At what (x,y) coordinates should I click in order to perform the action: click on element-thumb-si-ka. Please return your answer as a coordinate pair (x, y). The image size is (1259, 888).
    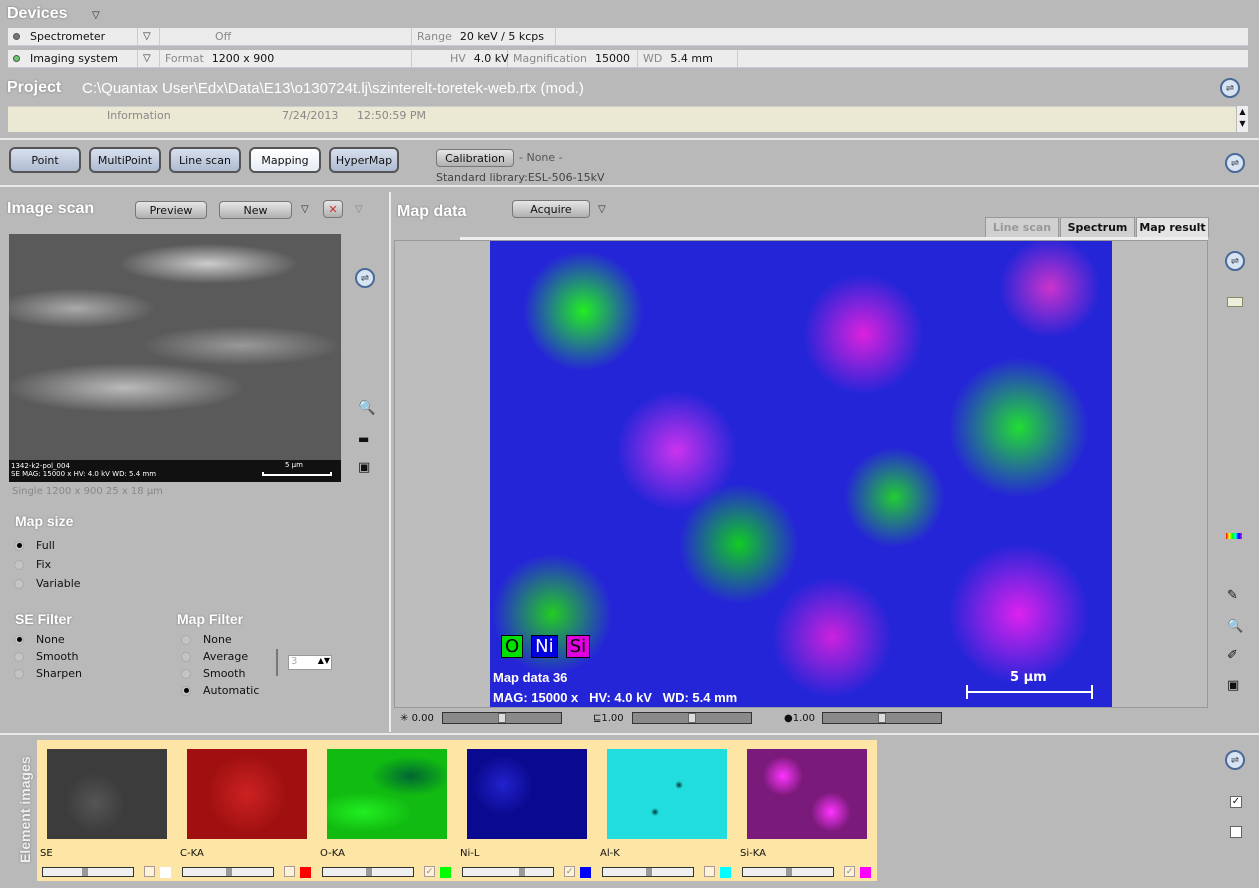
    Looking at the image, I should click on (807, 794).